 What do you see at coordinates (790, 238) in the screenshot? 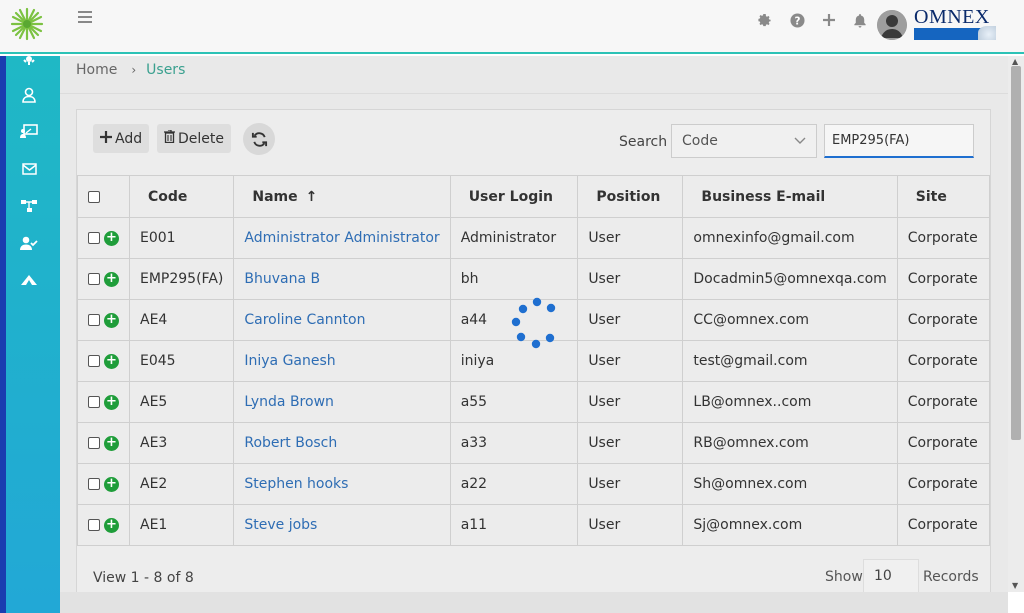
I see `cell-email: omnexinfo@gmail.com` at bounding box center [790, 238].